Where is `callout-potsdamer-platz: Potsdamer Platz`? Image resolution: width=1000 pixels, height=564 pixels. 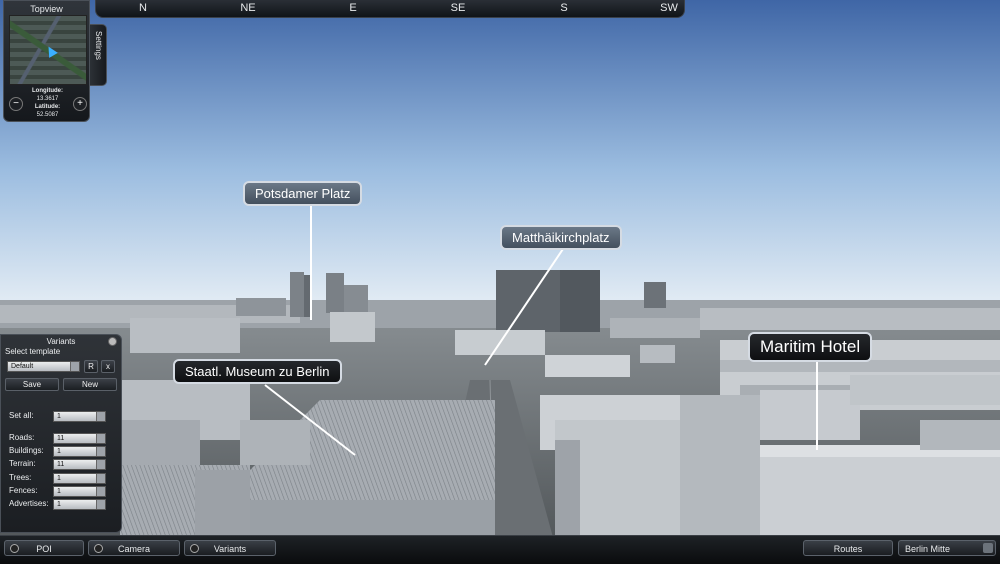 callout-potsdamer-platz: Potsdamer Platz is located at coordinates (303, 193).